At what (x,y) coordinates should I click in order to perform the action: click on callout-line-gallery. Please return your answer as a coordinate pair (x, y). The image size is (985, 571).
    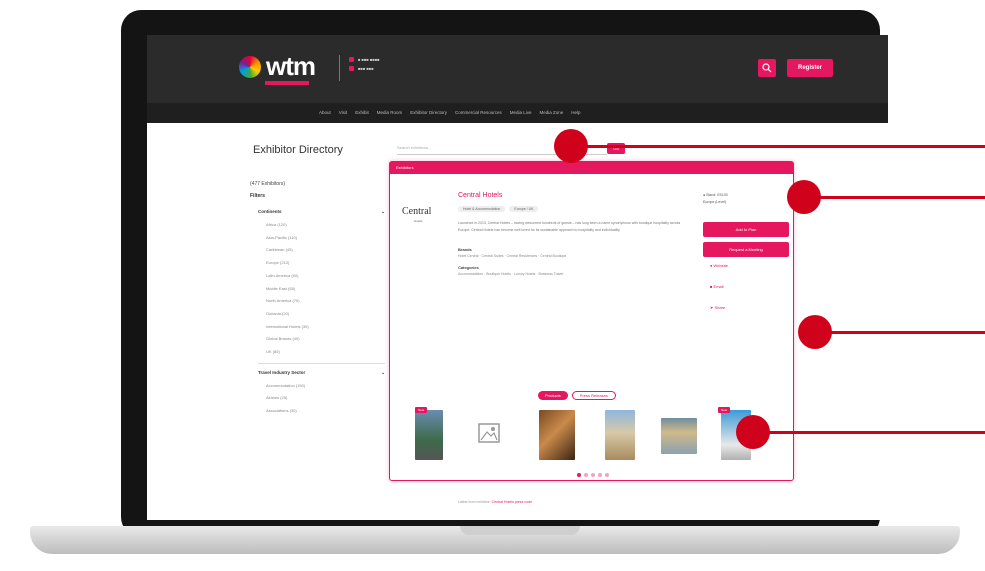
    Looking at the image, I should click on (869, 432).